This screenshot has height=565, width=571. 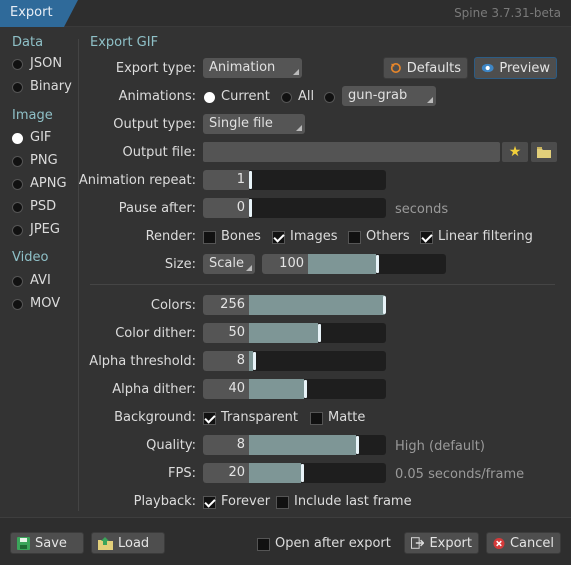 What do you see at coordinates (226, 361) in the screenshot?
I see `alpha-threshold-value: 8` at bounding box center [226, 361].